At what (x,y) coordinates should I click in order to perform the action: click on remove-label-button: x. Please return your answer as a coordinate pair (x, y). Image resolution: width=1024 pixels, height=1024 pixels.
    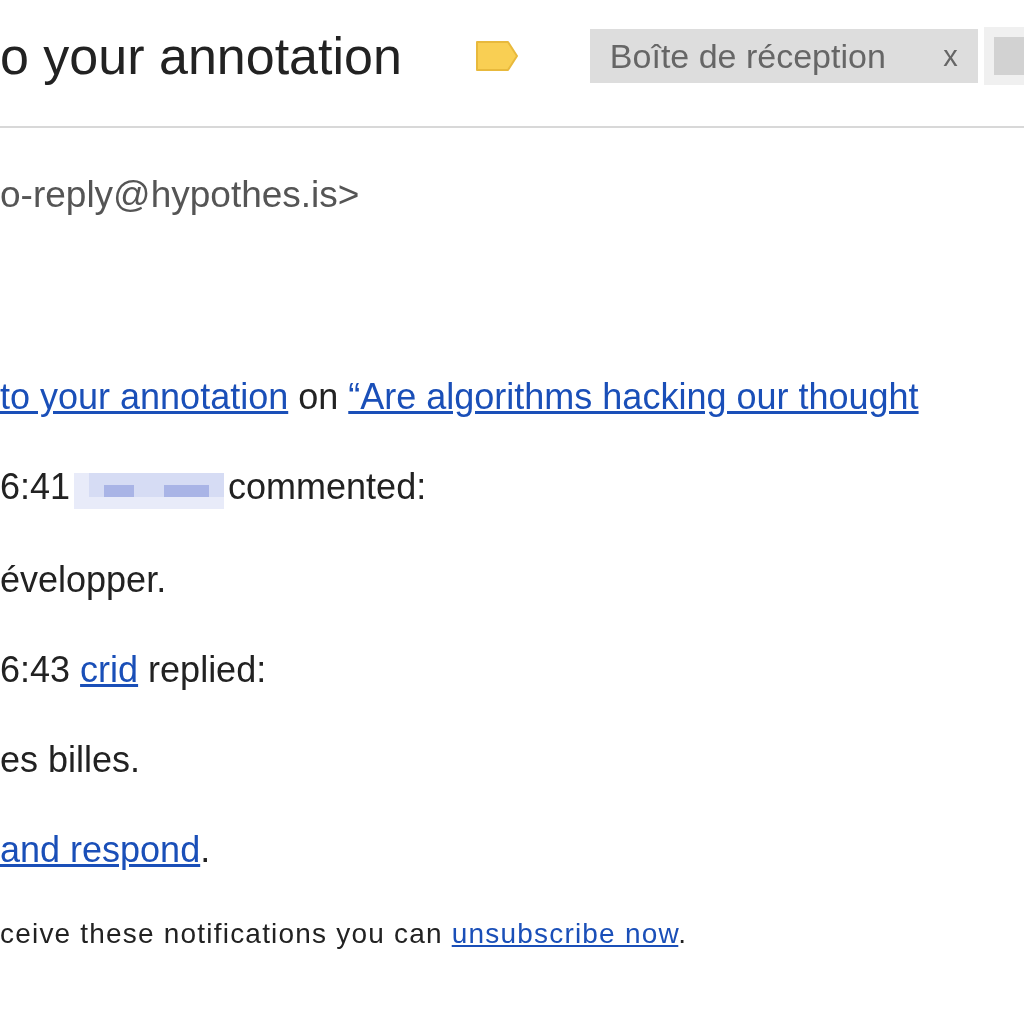
    Looking at the image, I should click on (950, 56).